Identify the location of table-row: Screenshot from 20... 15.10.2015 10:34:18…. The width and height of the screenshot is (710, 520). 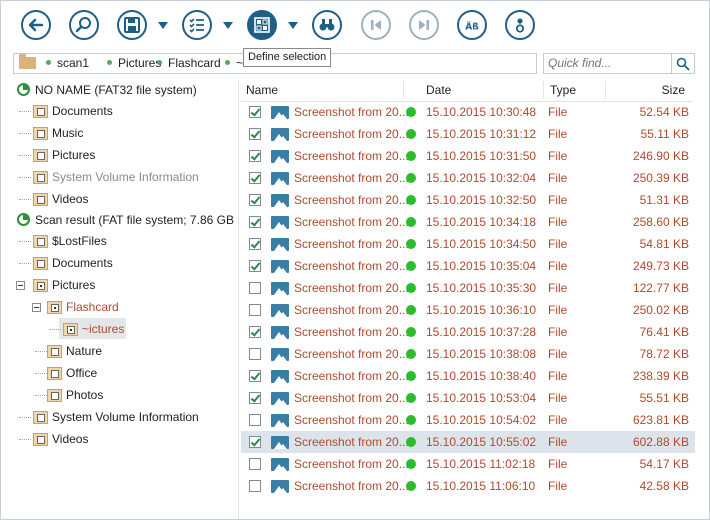
(468, 222).